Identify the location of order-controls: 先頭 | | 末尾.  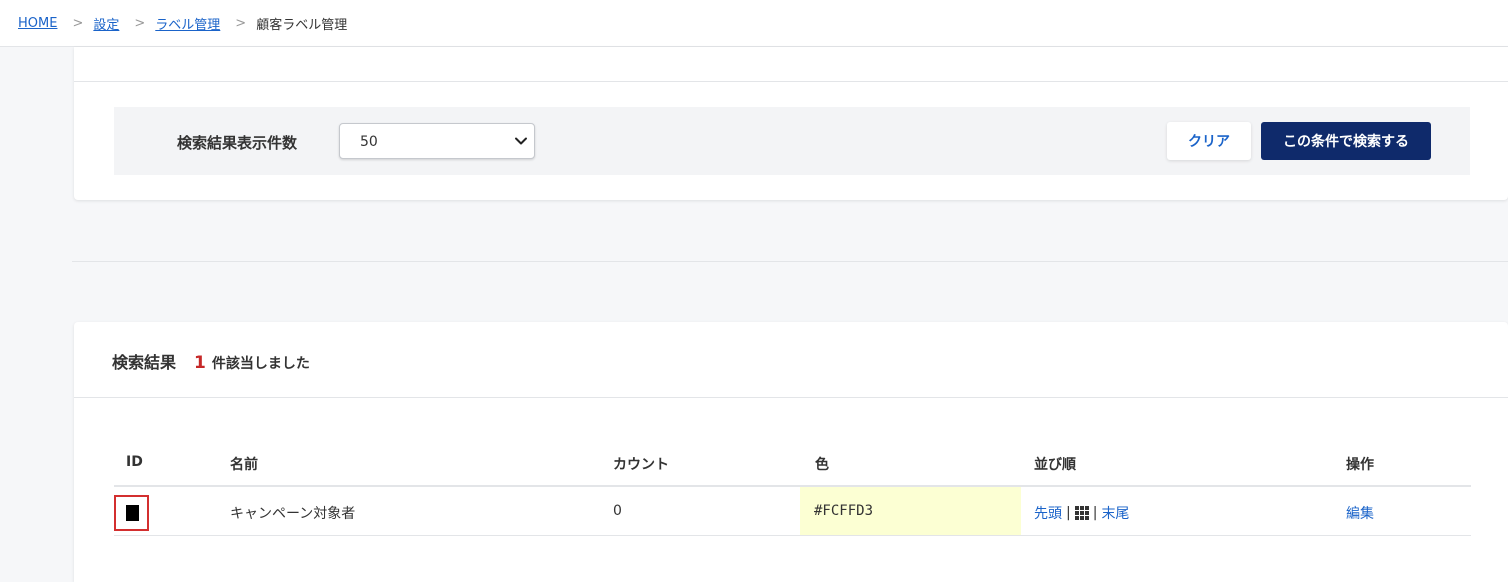
(1081, 513).